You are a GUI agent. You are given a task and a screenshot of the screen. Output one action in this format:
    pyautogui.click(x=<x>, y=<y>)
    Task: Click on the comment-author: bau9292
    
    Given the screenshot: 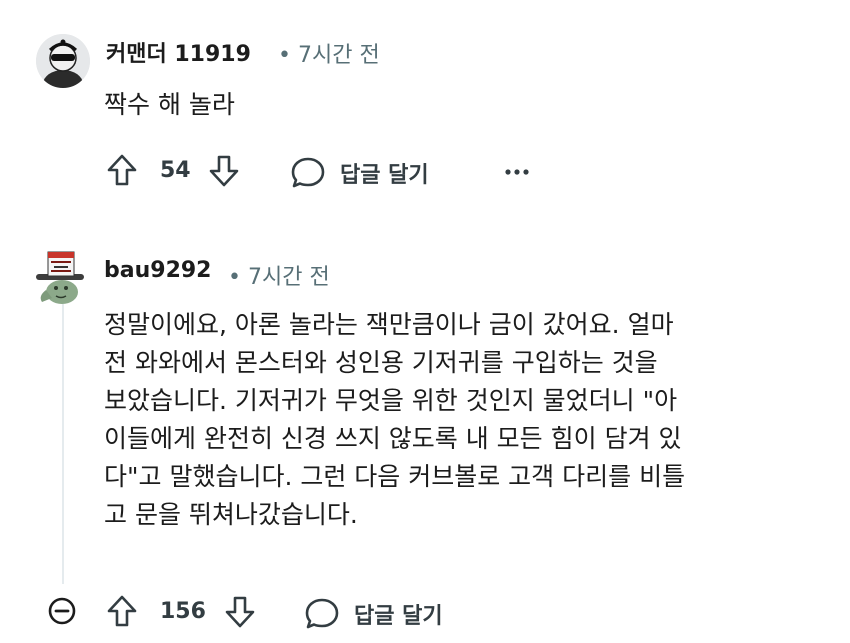 What is the action you would take?
    pyautogui.click(x=158, y=270)
    